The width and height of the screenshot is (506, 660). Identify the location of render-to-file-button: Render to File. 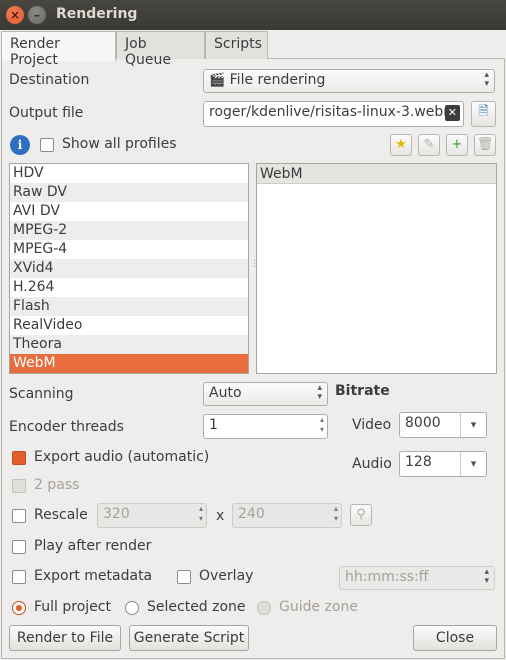
(65, 638).